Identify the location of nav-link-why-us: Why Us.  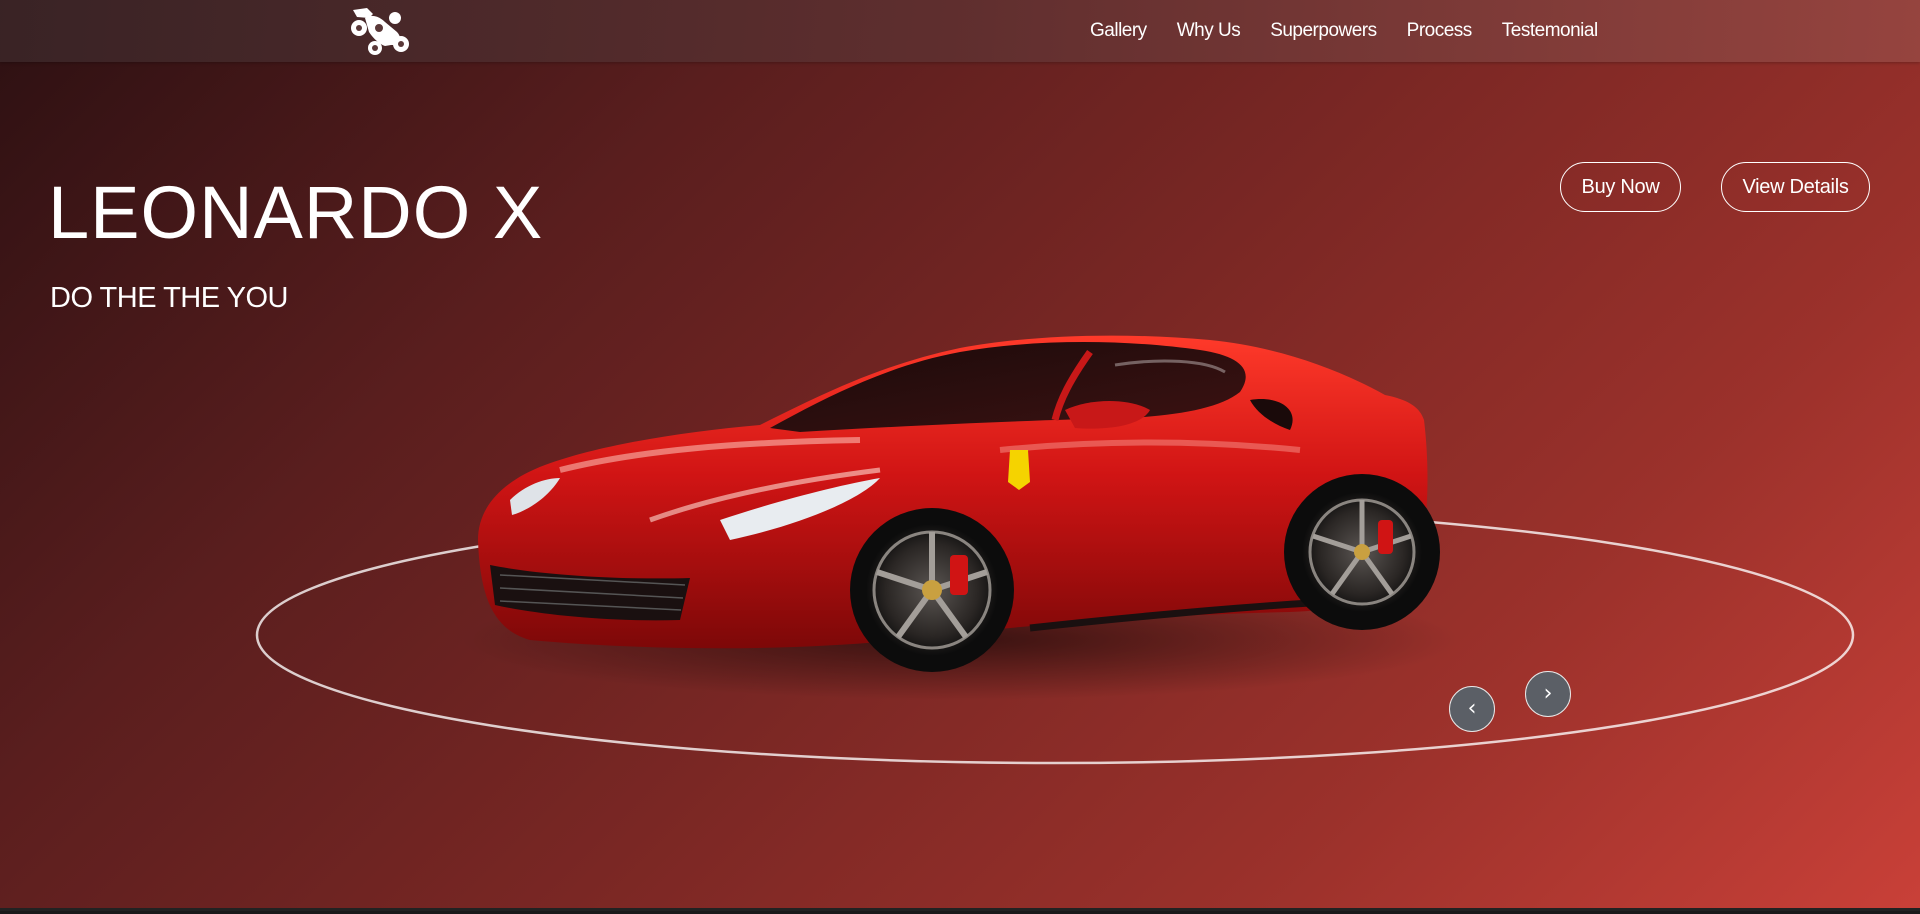
(1209, 31).